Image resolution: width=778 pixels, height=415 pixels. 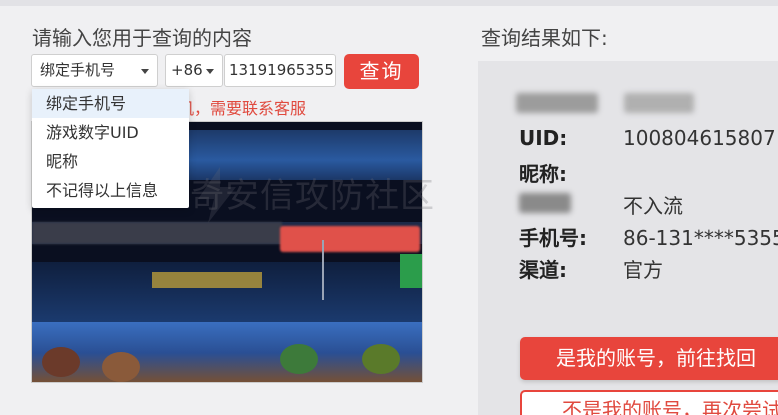 What do you see at coordinates (543, 138) in the screenshot?
I see `uid-label: UID:` at bounding box center [543, 138].